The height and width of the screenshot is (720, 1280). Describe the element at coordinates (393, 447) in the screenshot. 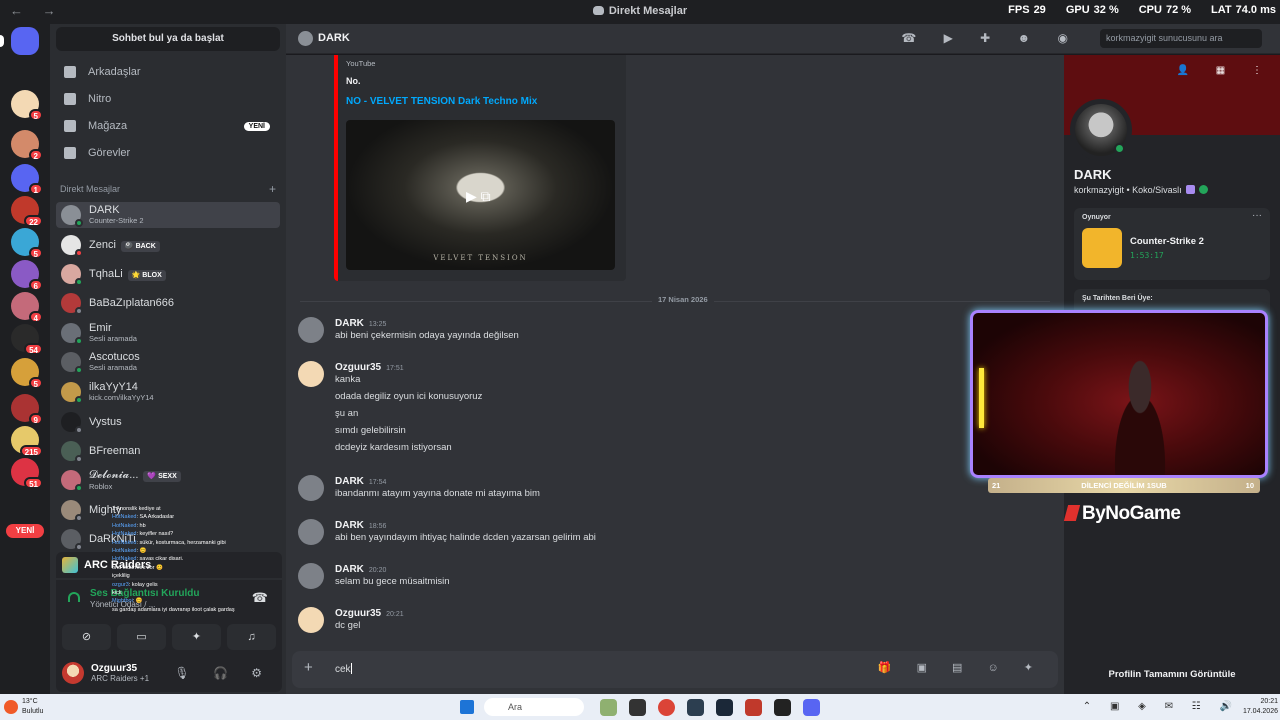

I see `message-text: dcdeyiz kardesım istiyorsan` at that location.